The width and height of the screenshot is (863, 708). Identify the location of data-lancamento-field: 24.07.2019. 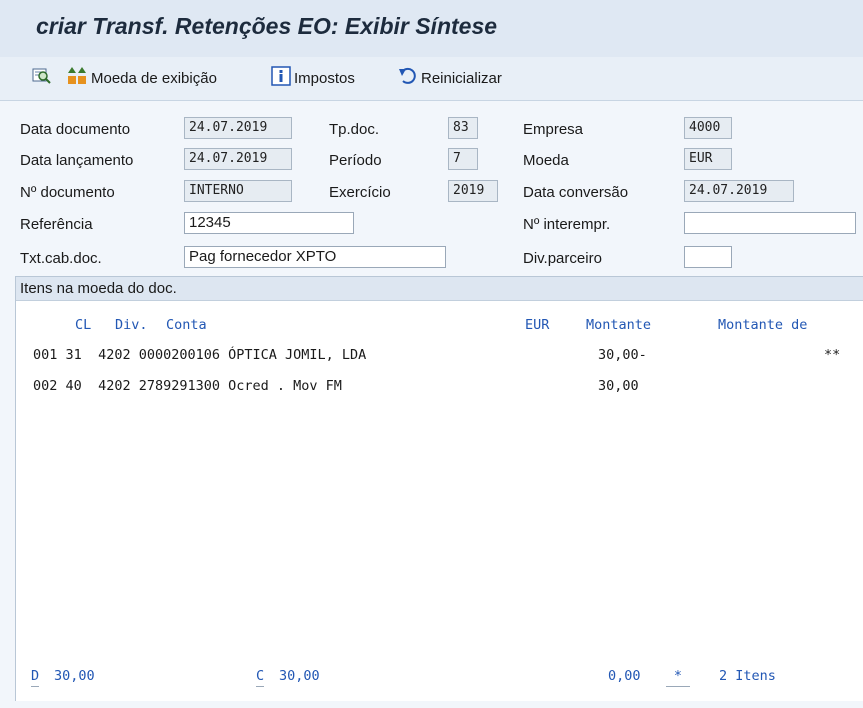
(238, 159).